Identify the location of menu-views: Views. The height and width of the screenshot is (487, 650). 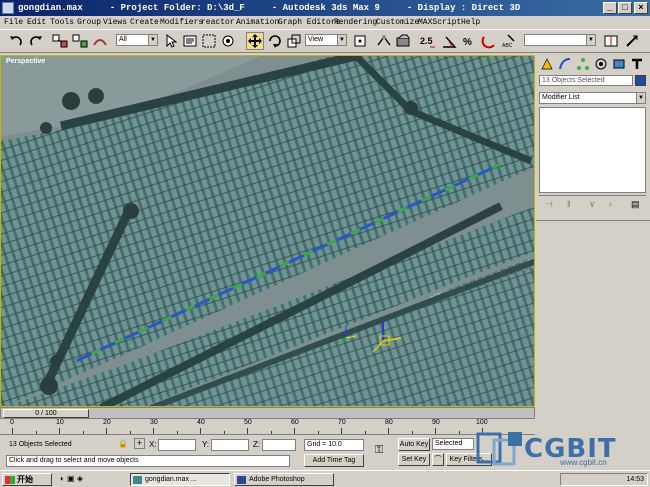
(115, 22).